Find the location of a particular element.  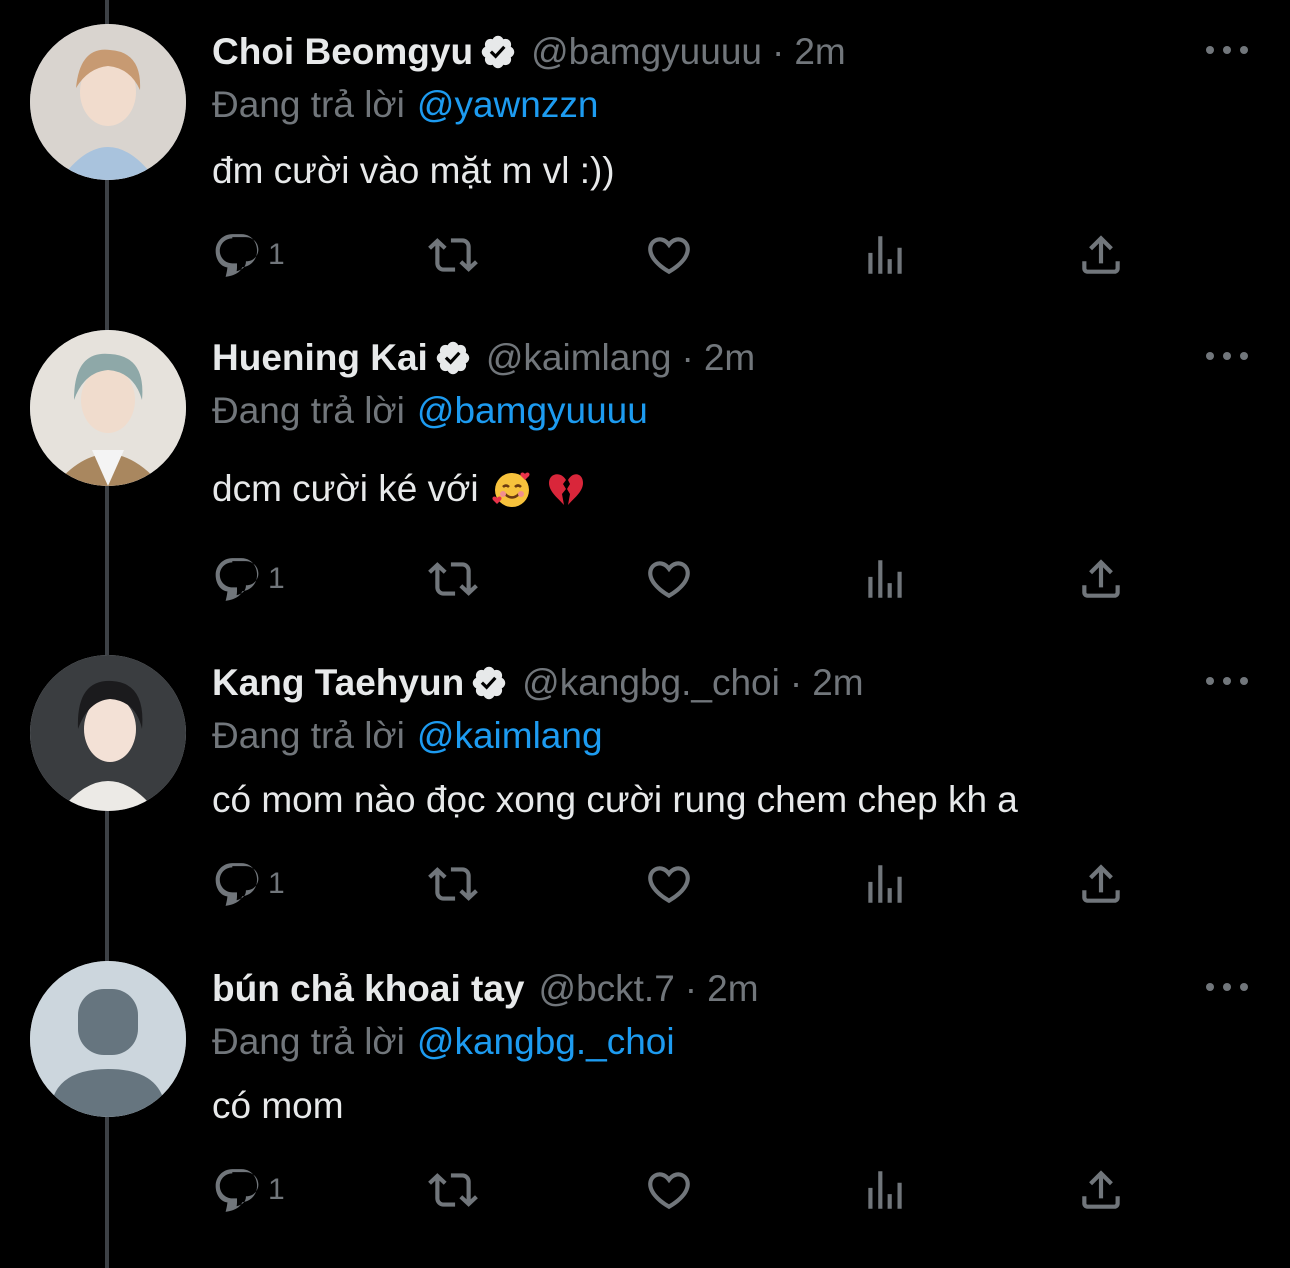

tweet-text-content: đm cười vào mặt m vl :)) is located at coordinates (413, 170).